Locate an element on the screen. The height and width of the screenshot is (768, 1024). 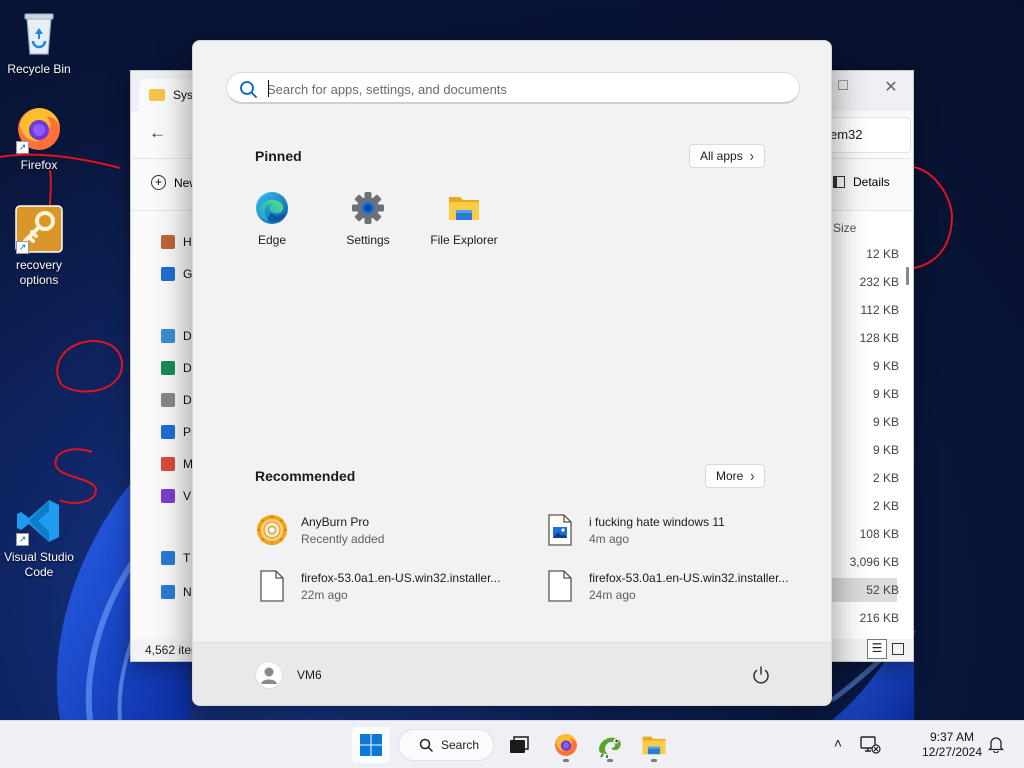
power-button is located at coordinates (761, 675).